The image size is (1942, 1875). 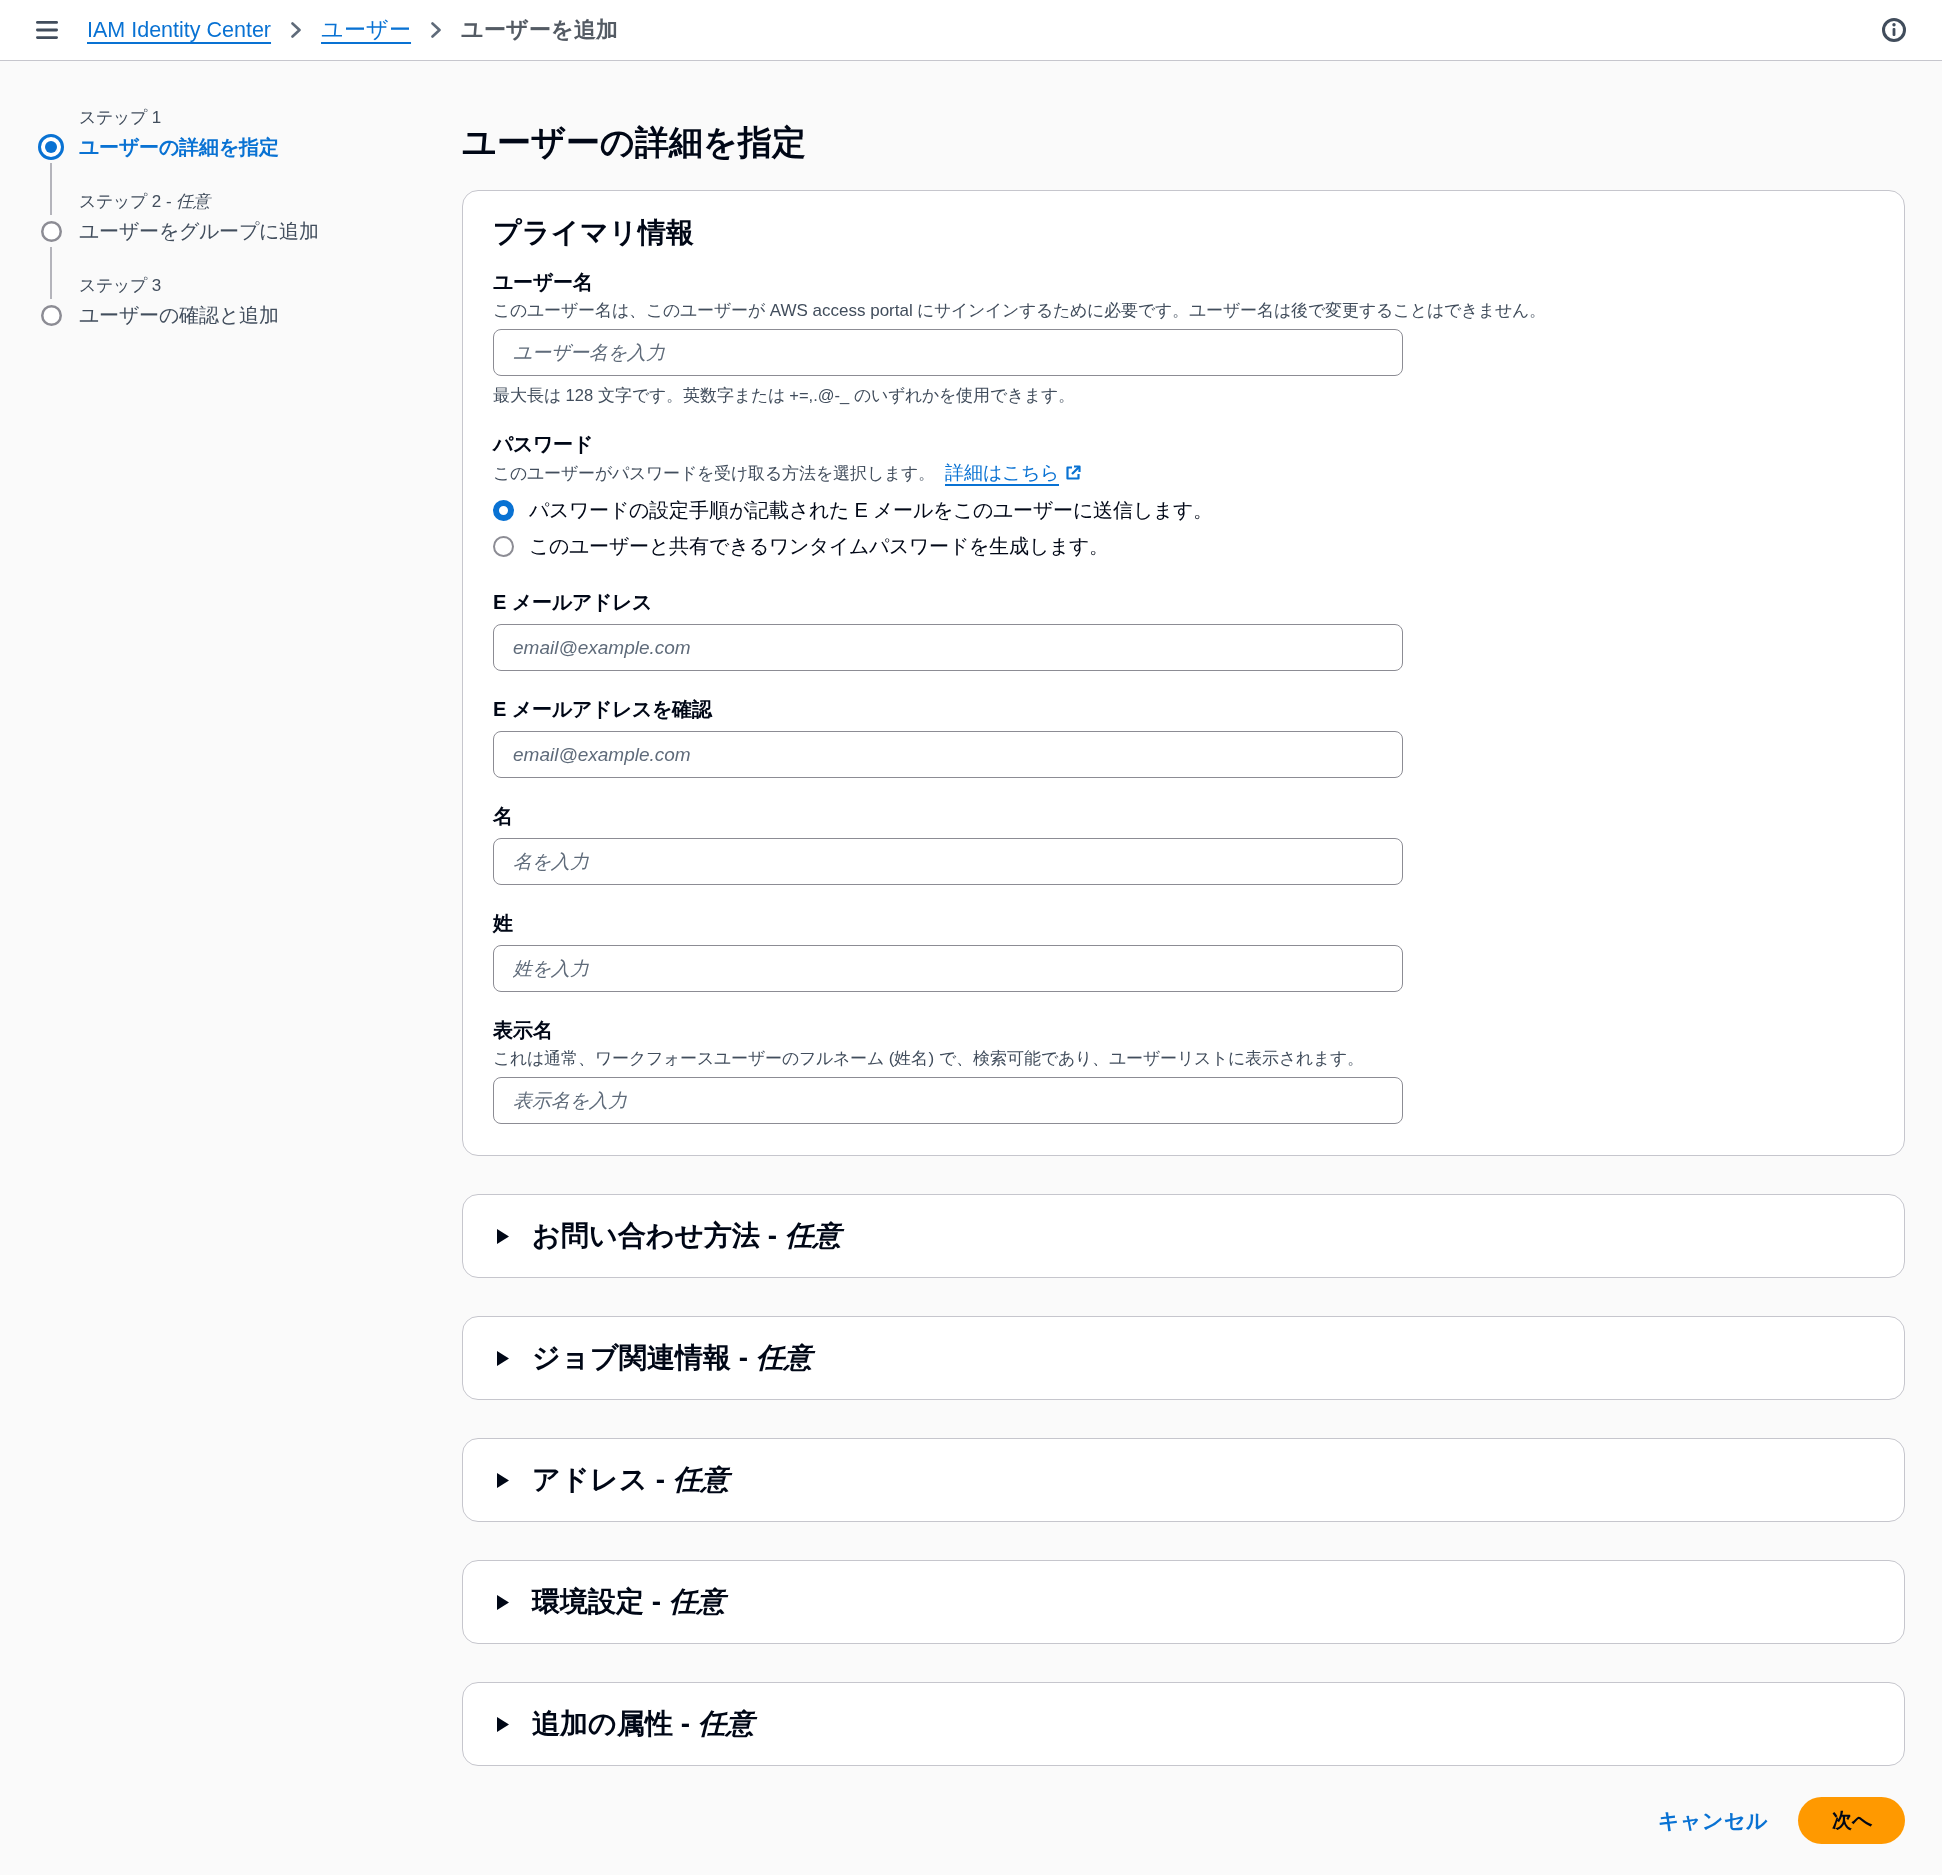 I want to click on field-label: 表示名, so click(x=523, y=1030).